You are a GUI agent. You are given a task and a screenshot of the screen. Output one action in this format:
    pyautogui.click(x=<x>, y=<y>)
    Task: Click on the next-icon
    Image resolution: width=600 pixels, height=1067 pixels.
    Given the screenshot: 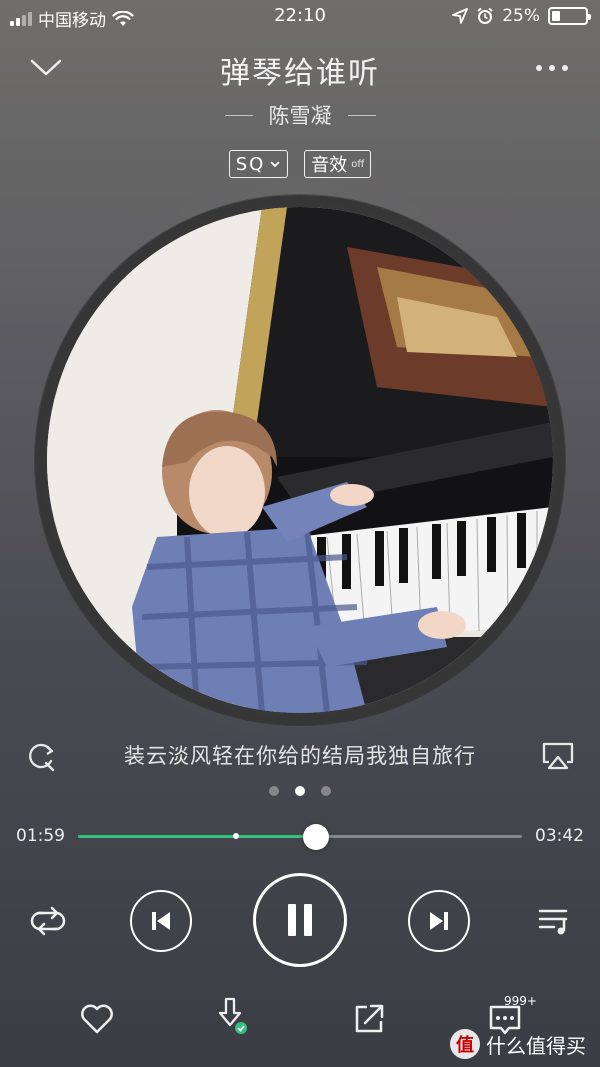 What is the action you would take?
    pyautogui.click(x=439, y=921)
    